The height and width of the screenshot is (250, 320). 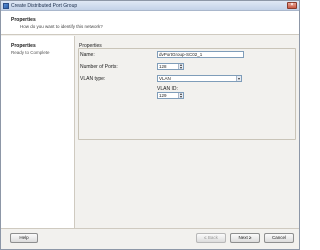 I want to click on cancel-button: Cancel, so click(x=279, y=238).